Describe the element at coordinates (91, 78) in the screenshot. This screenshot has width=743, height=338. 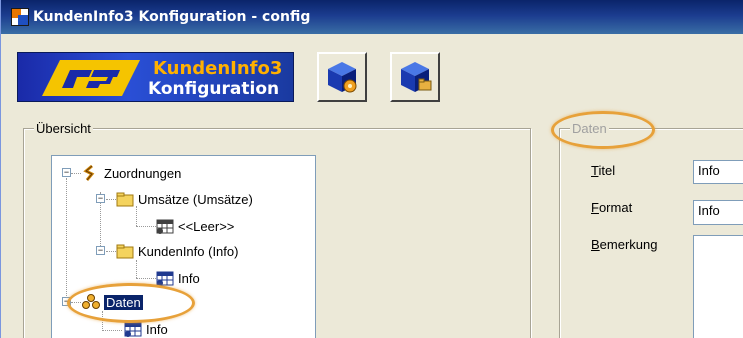
I see `rs-logo-icon` at that location.